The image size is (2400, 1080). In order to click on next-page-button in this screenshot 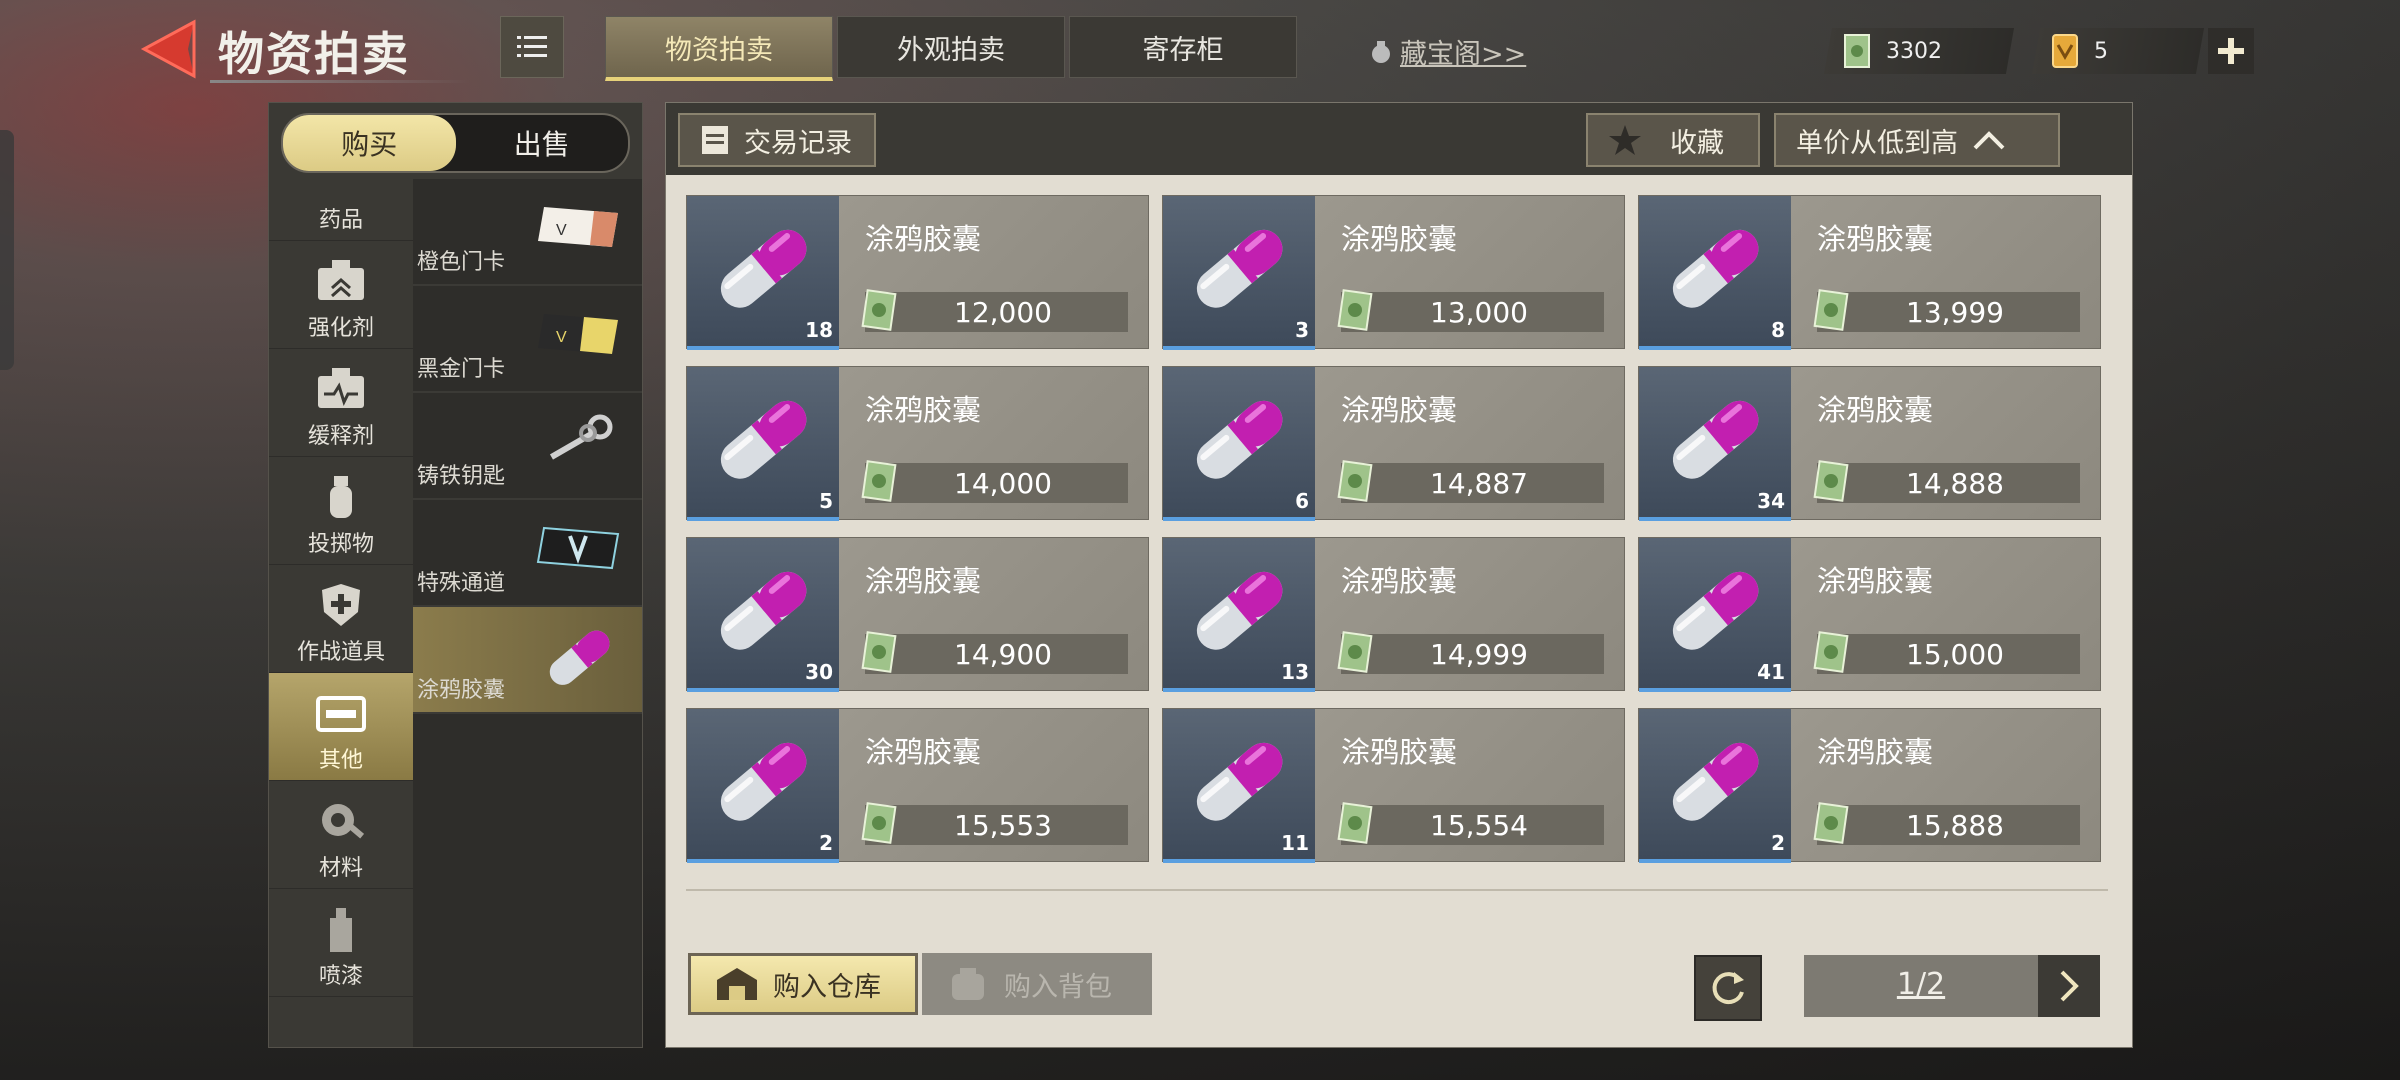, I will do `click(2069, 986)`.